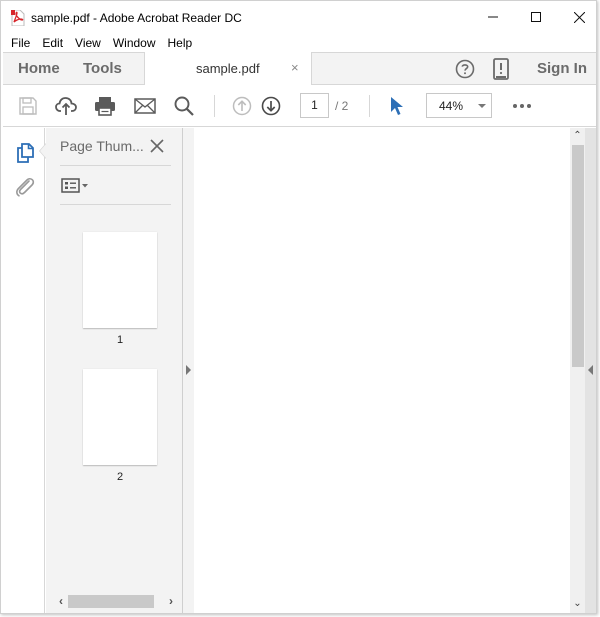 The height and width of the screenshot is (617, 600). I want to click on print-button, so click(105, 106).